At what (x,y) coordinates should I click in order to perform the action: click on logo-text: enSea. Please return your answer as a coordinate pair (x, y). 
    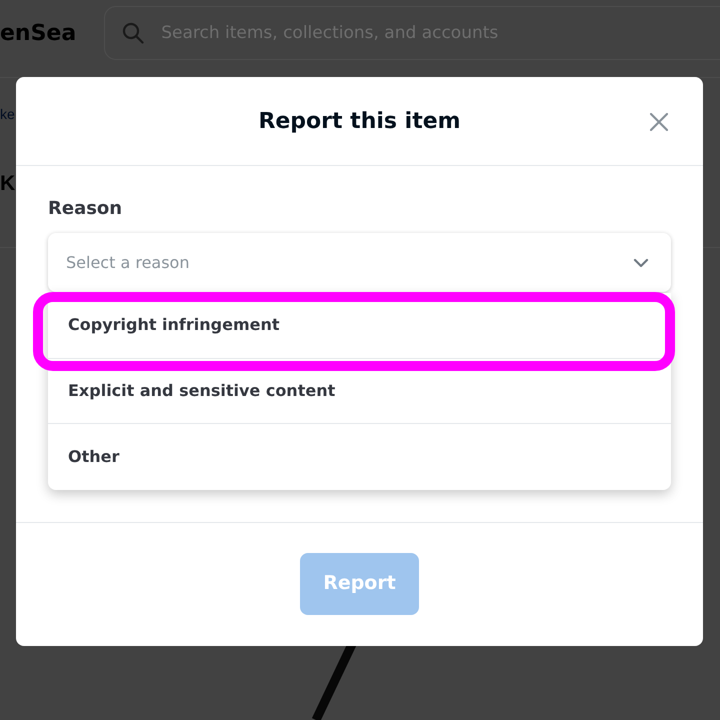
    Looking at the image, I should click on (38, 34).